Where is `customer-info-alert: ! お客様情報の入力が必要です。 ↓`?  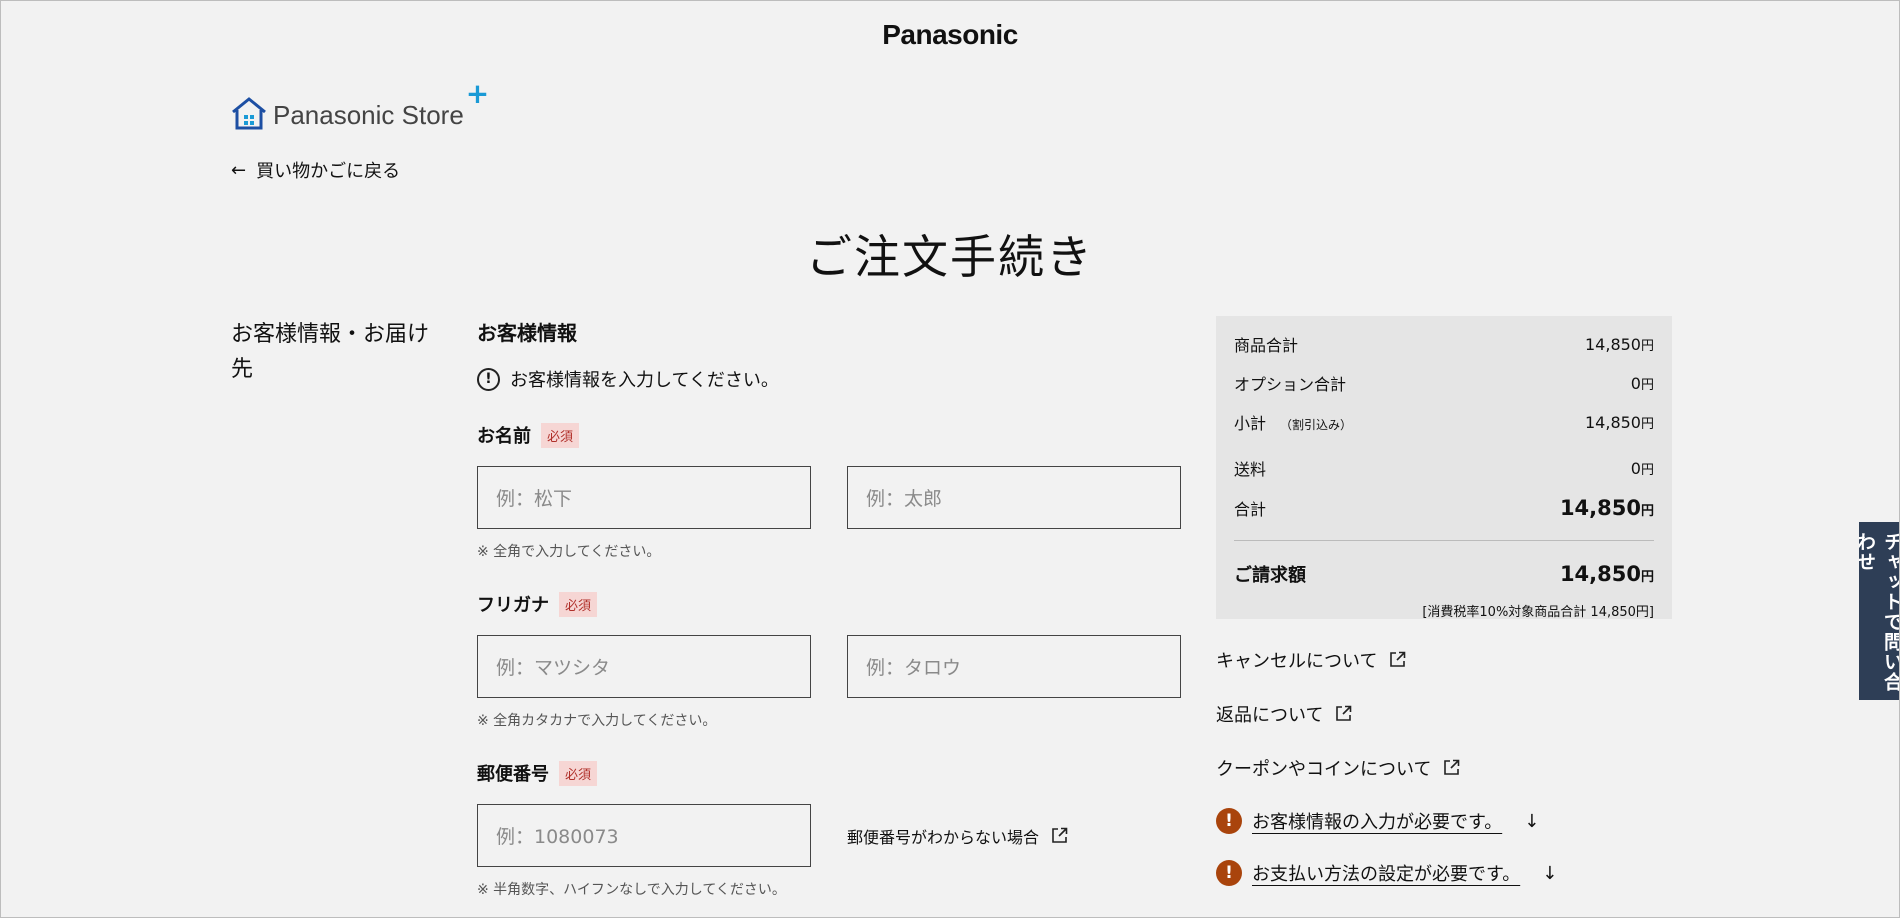 customer-info-alert: ! お客様情報の入力が必要です。 ↓ is located at coordinates (1386, 821).